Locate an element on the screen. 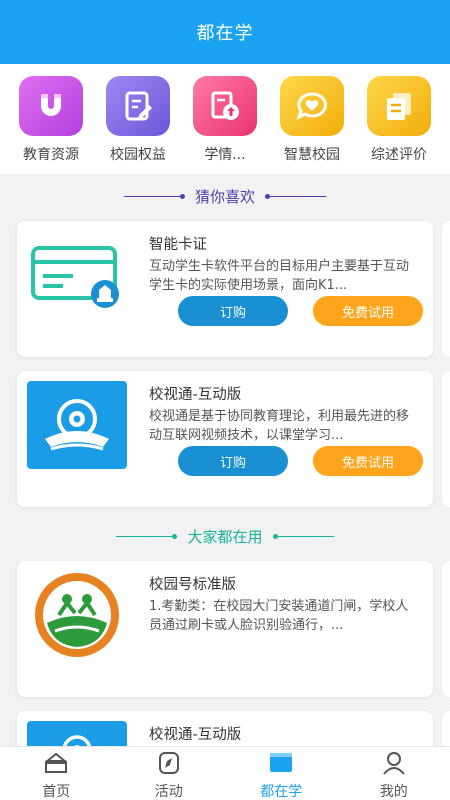 The height and width of the screenshot is (800, 450). tab-label: 都在学 is located at coordinates (281, 792).